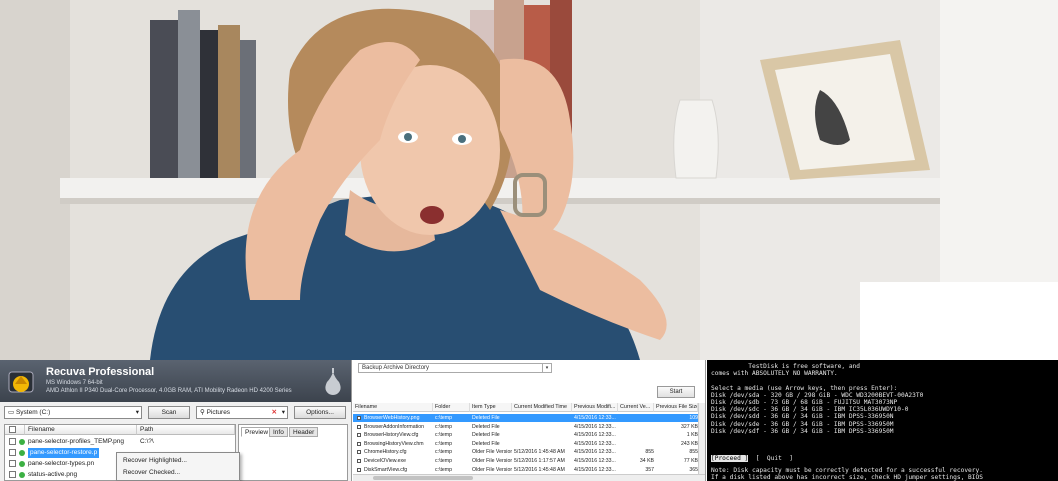 The image size is (1058, 481). What do you see at coordinates (73, 412) in the screenshot?
I see `drive-select: ▭ System (C:) ▾` at bounding box center [73, 412].